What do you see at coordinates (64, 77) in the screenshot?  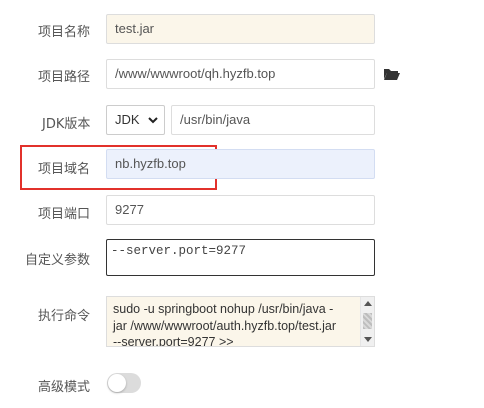 I see `project-path-label: 项目路径` at bounding box center [64, 77].